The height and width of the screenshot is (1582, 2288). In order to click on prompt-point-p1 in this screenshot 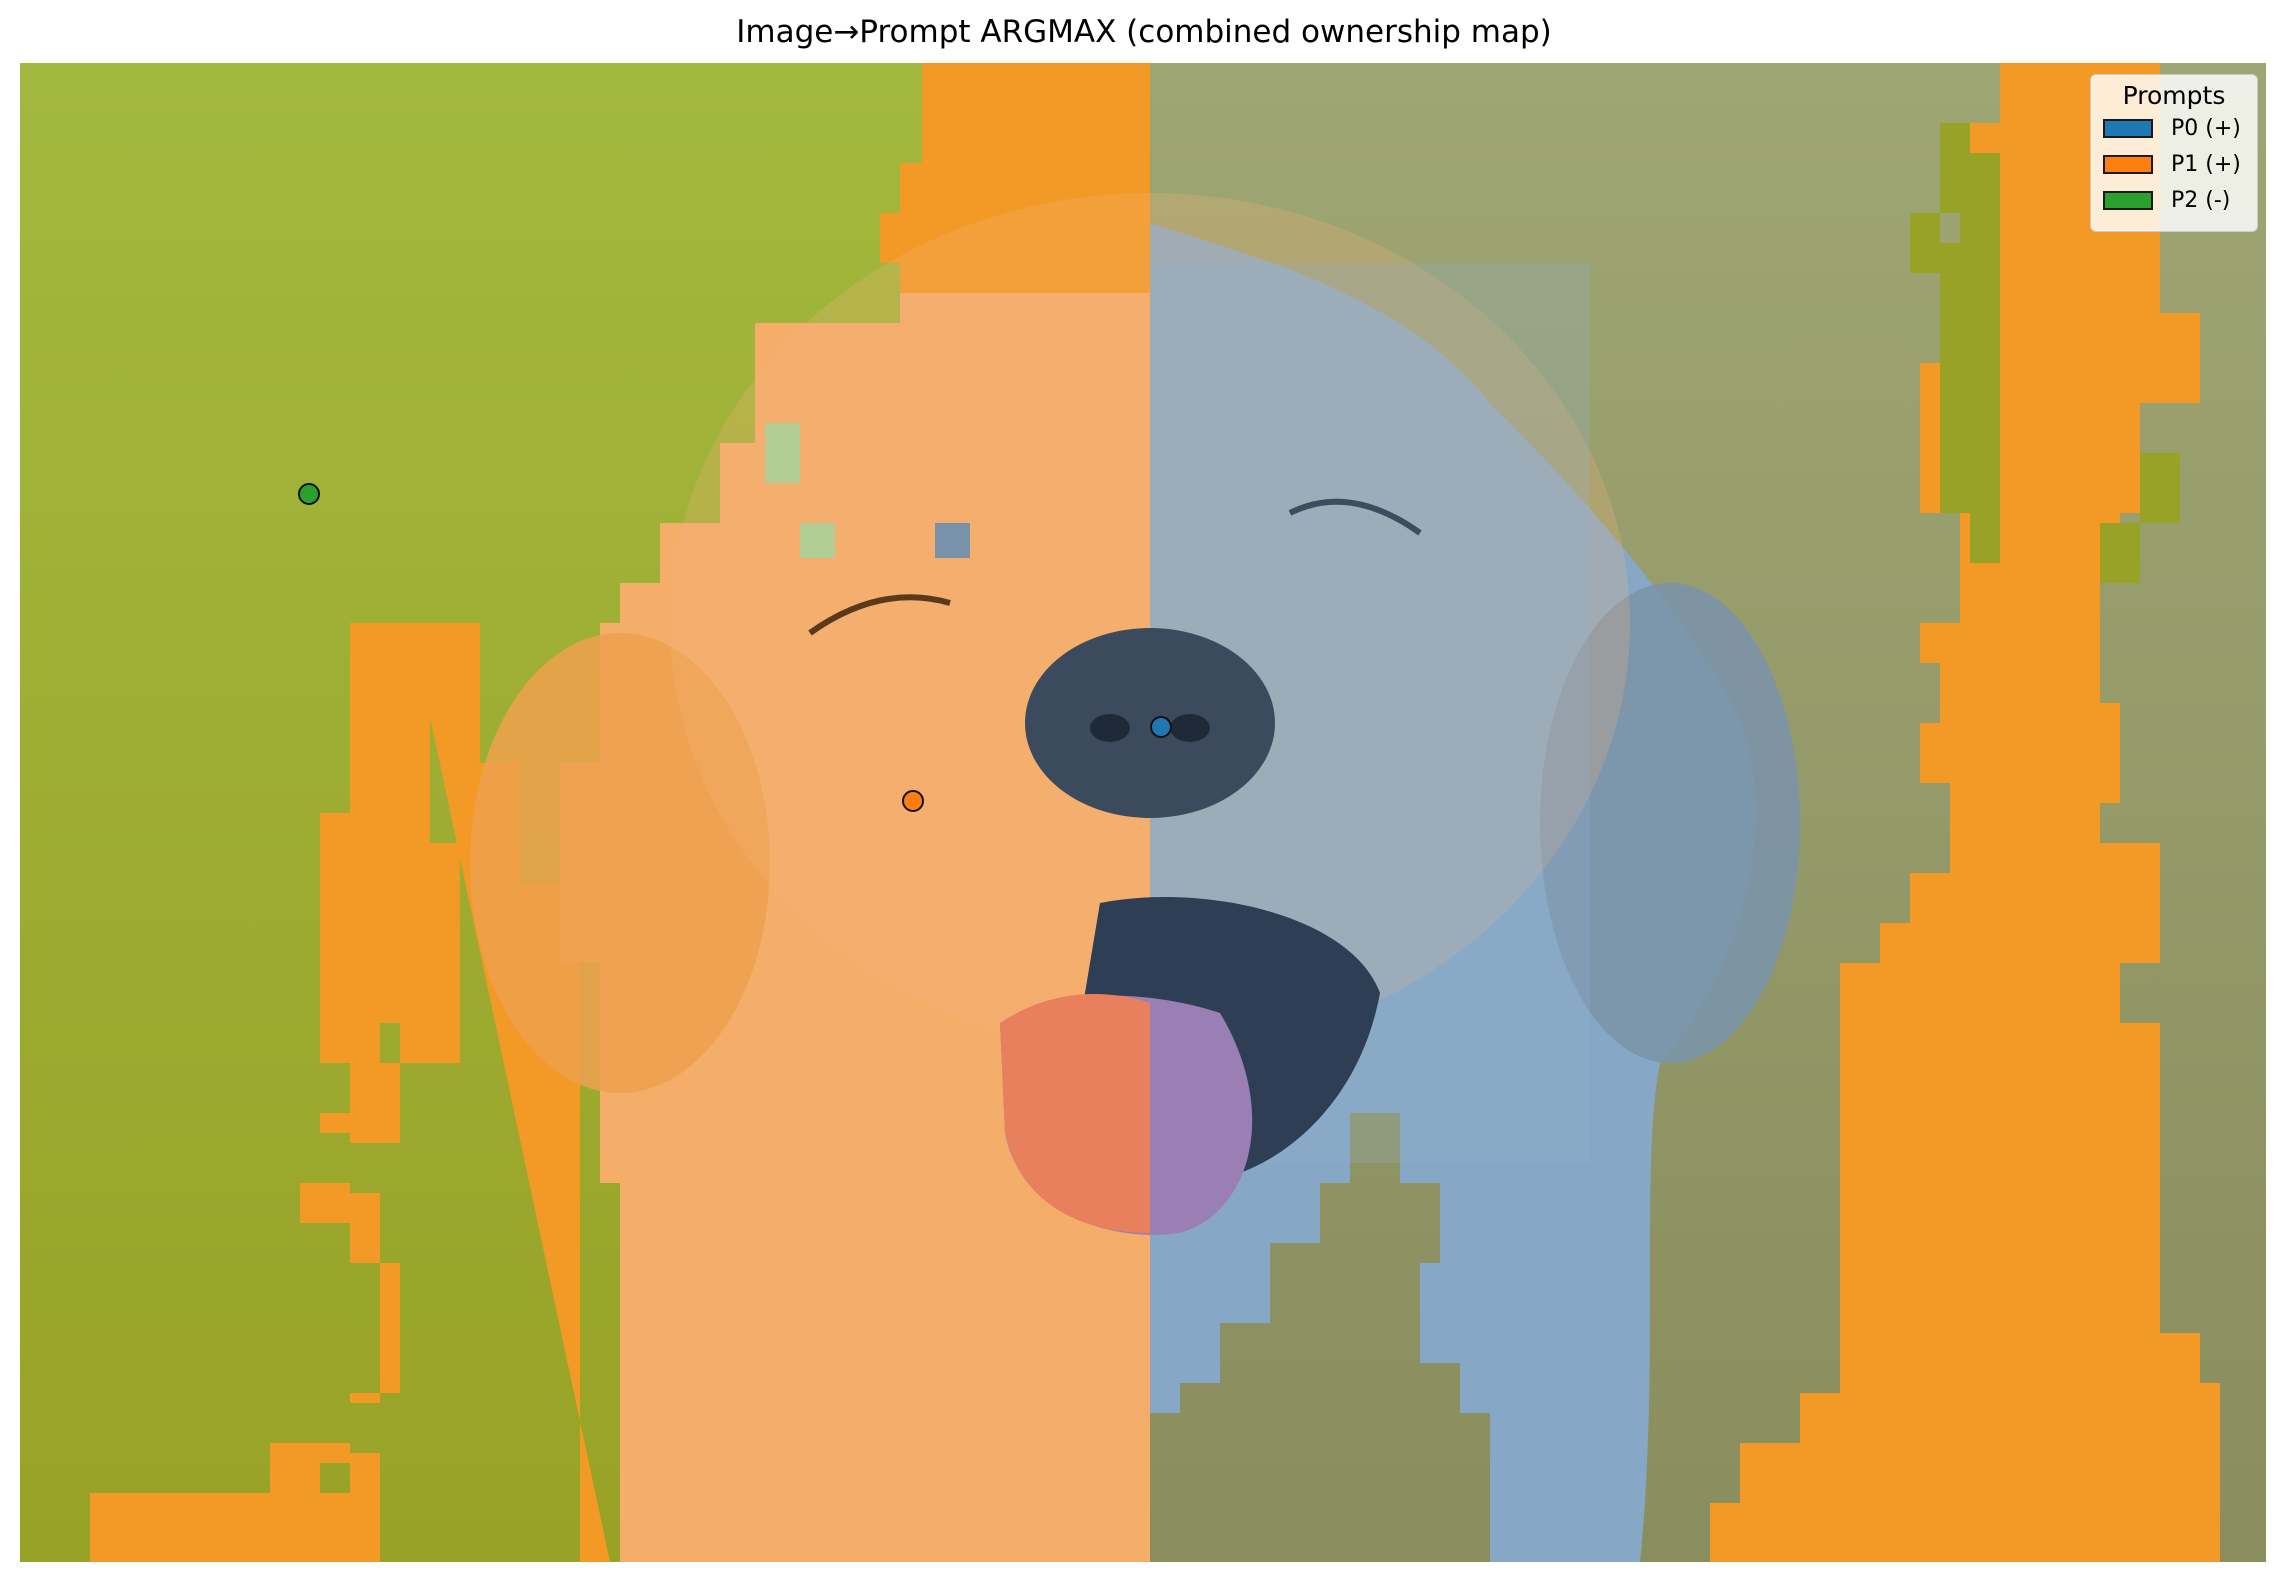, I will do `click(913, 801)`.